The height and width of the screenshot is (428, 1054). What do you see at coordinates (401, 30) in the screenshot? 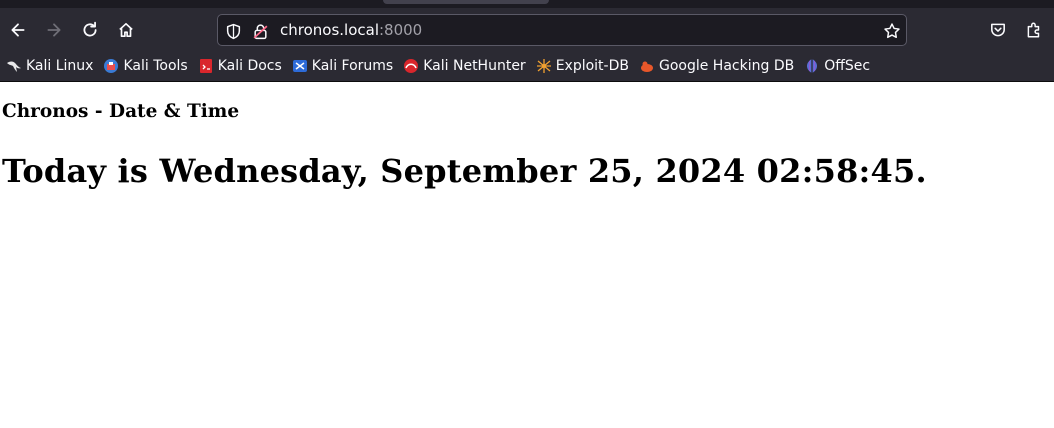
I see `url-port: :8000` at bounding box center [401, 30].